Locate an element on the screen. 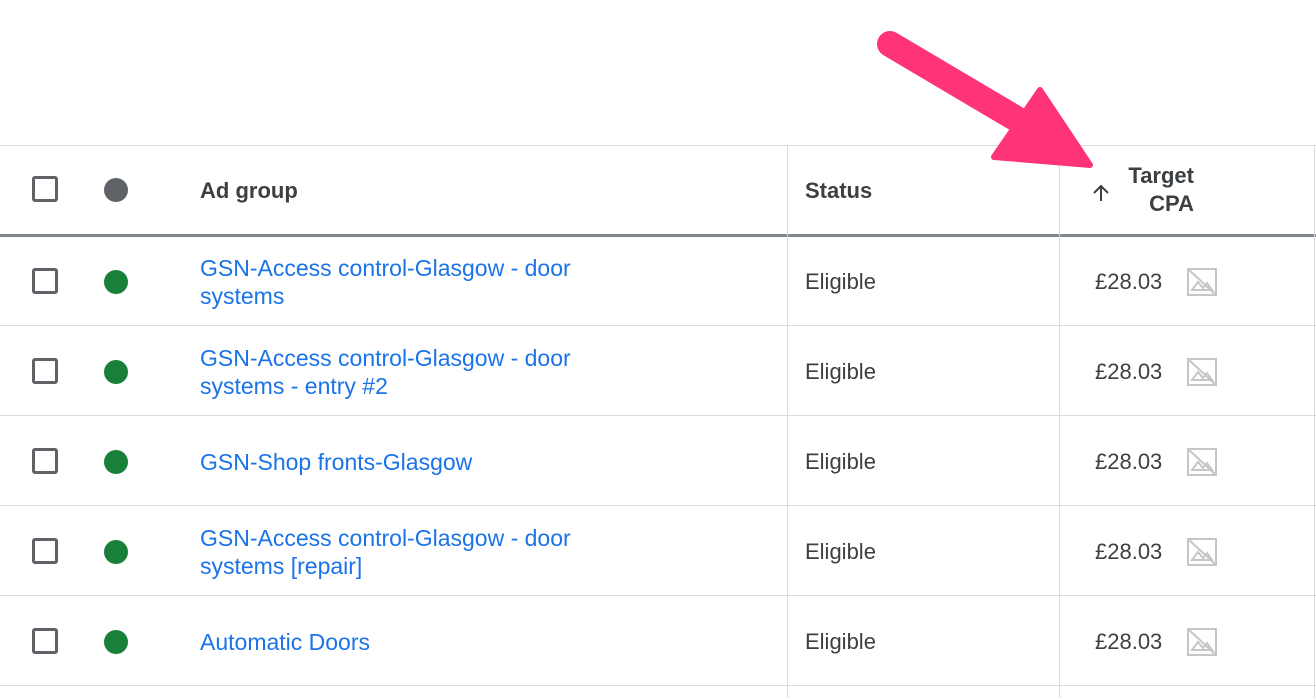 Image resolution: width=1316 pixels, height=698 pixels. table-row: Automatic Doors Eligible £28.03 is located at coordinates (658, 641).